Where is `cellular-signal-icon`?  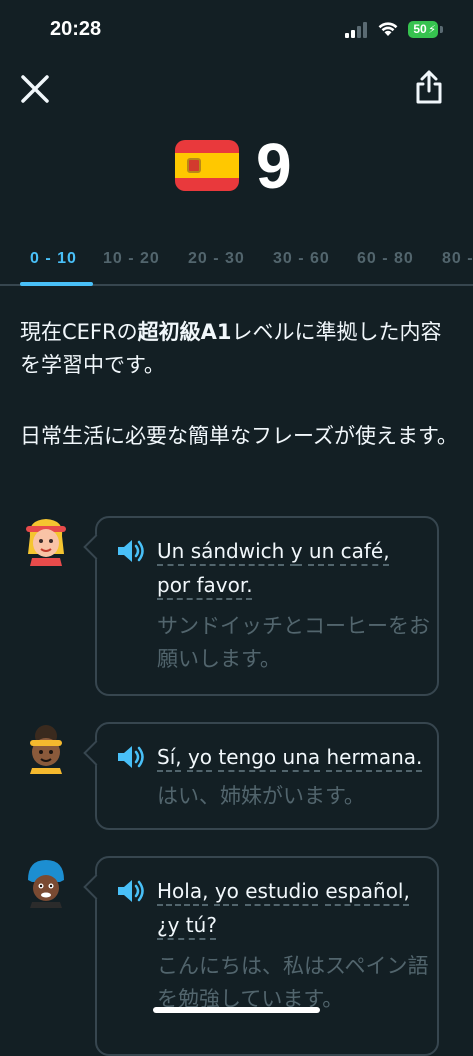 cellular-signal-icon is located at coordinates (357, 30).